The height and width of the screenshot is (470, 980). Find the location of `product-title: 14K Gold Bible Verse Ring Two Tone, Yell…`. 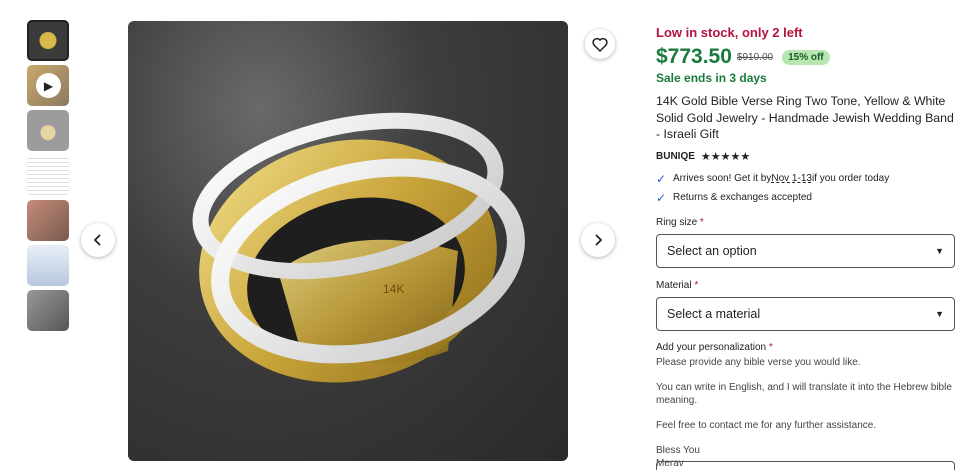

product-title: 14K Gold Bible Verse Ring Two Tone, Yell… is located at coordinates (805, 117).